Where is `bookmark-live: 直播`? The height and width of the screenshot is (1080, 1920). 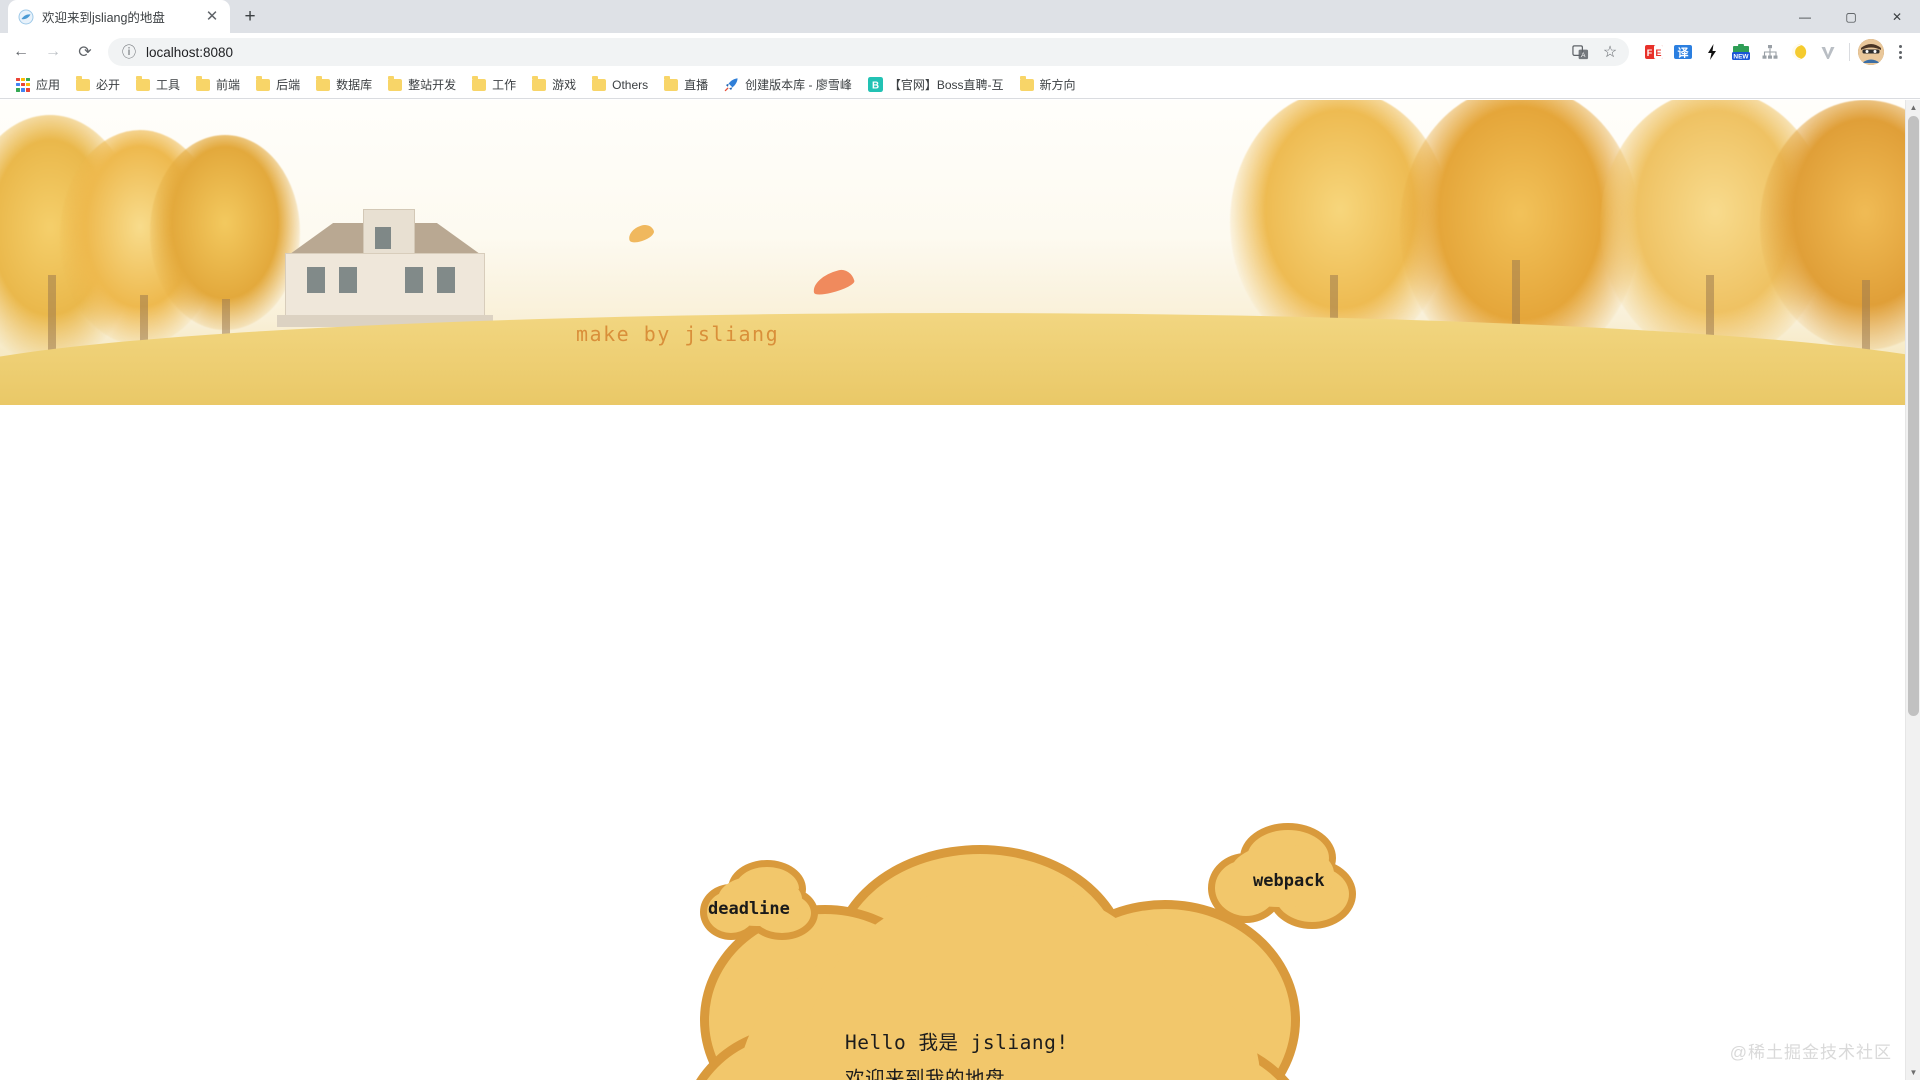
bookmark-live: 直播 is located at coordinates (686, 84).